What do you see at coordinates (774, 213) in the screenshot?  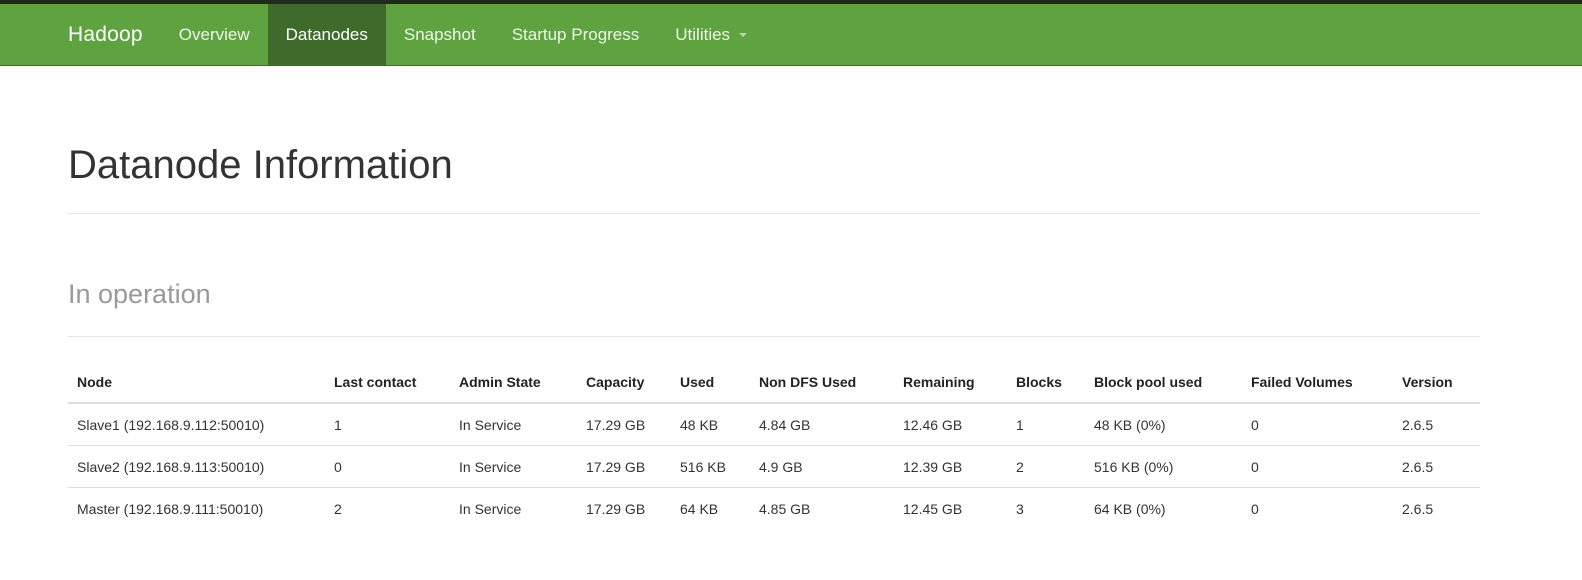 I see `title-divider` at bounding box center [774, 213].